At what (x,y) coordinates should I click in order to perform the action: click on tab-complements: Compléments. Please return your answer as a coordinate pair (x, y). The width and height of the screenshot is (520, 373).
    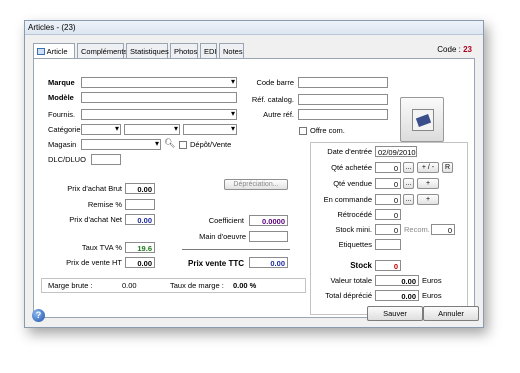
    Looking at the image, I should click on (102, 50).